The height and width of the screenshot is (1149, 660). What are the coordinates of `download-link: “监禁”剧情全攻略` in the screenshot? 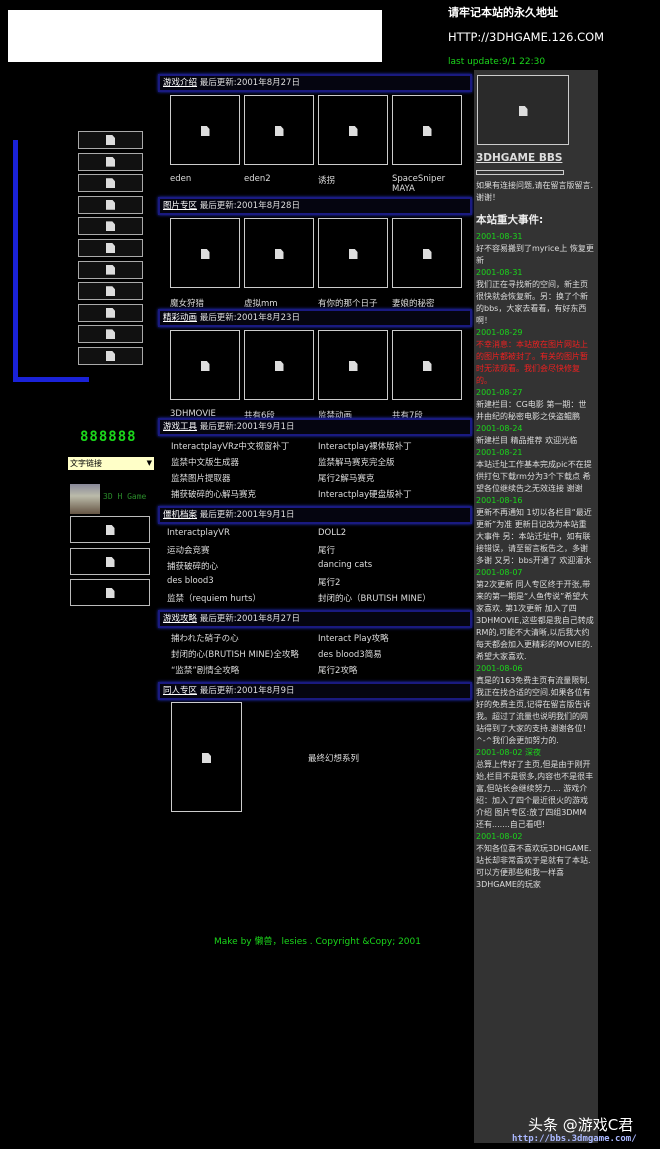 It's located at (205, 670).